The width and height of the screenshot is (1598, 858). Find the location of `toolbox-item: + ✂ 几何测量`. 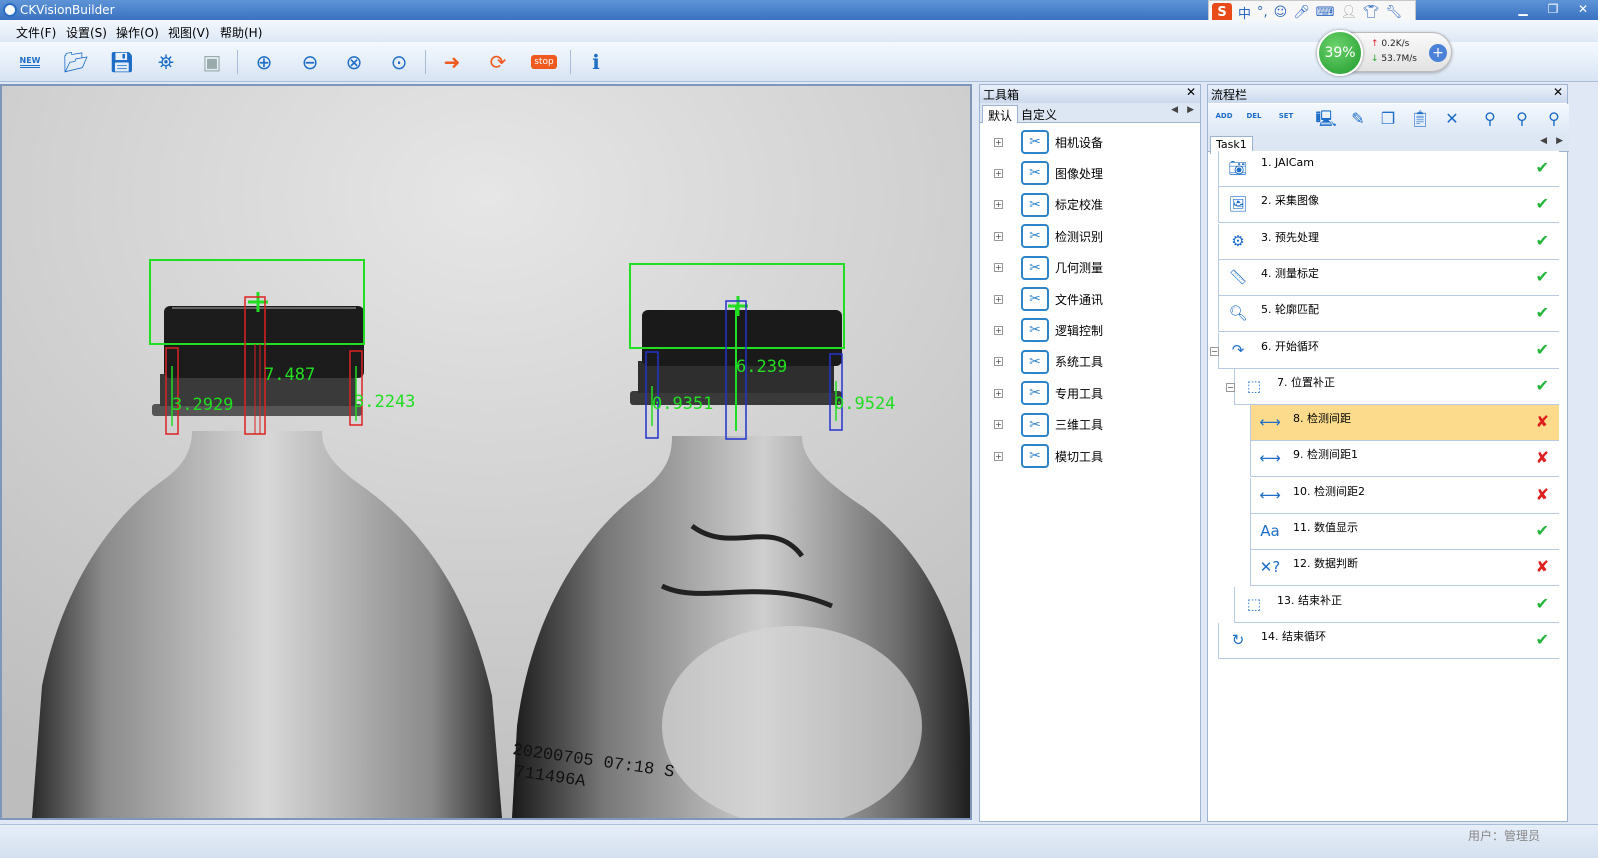

toolbox-item: + ✂ 几何测量 is located at coordinates (1048, 268).